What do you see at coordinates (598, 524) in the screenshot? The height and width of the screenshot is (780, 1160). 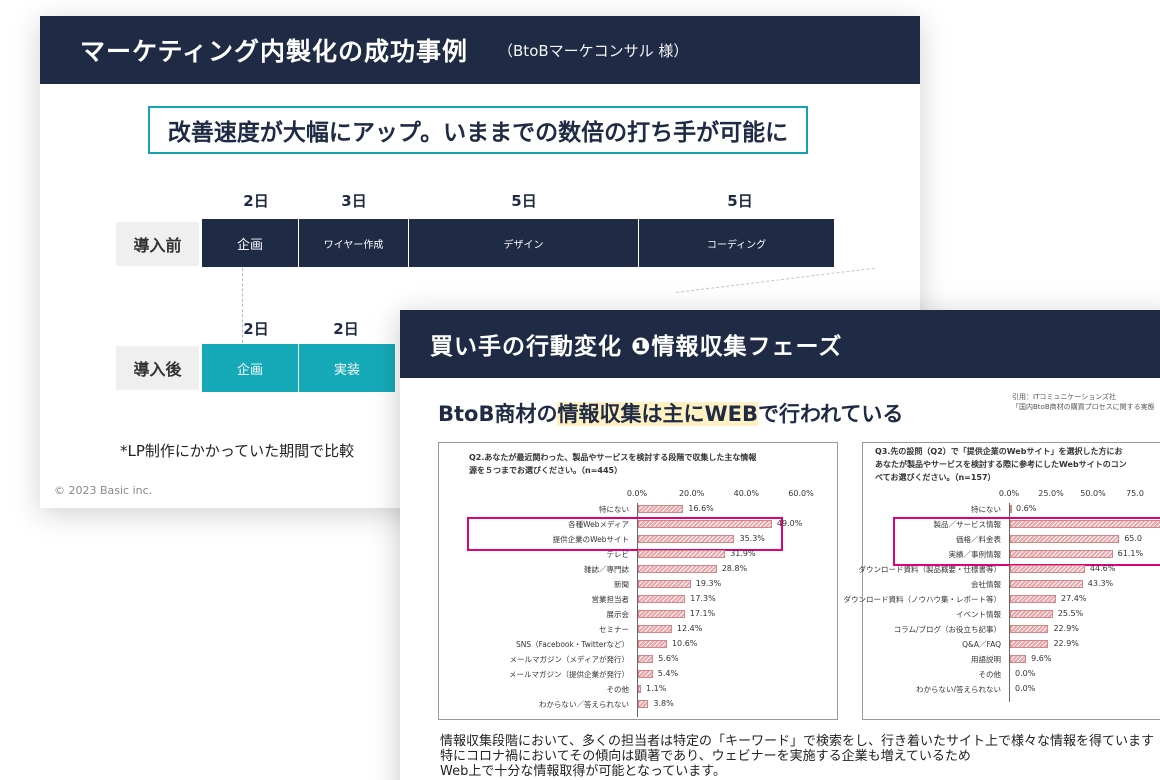 I see `category-label: 各種Webメディア` at bounding box center [598, 524].